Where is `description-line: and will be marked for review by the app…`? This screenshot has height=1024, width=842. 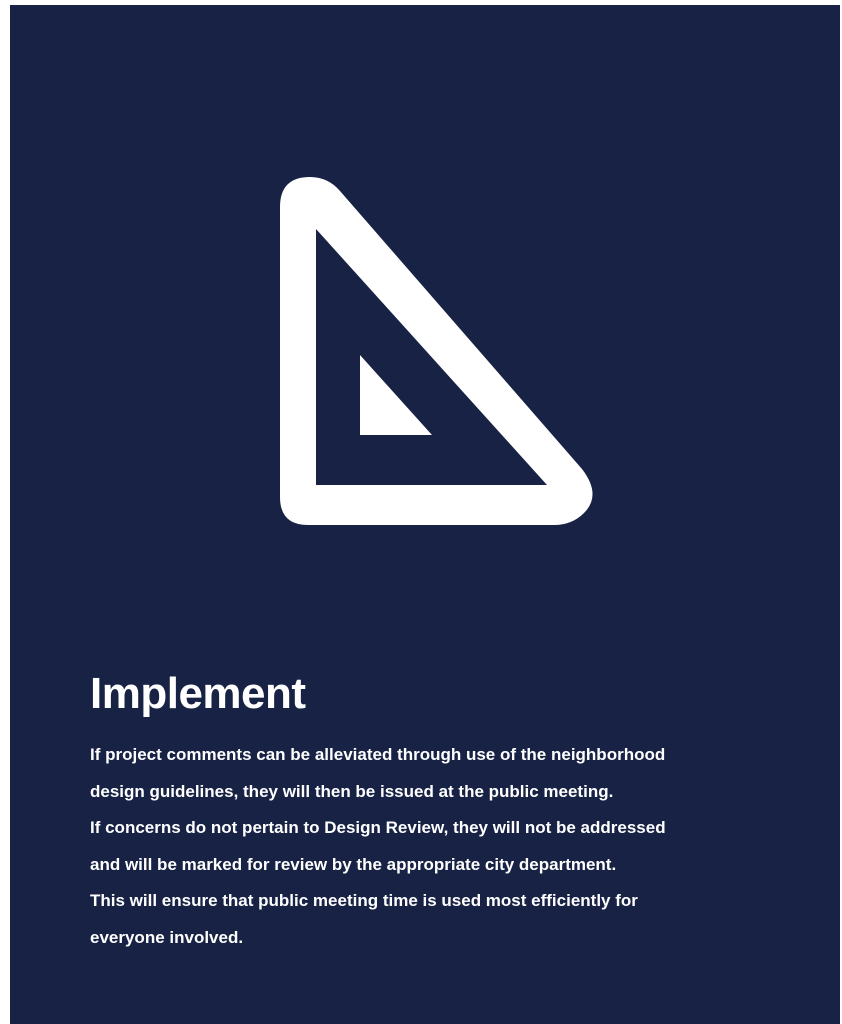 description-line: and will be marked for review by the app… is located at coordinates (353, 864).